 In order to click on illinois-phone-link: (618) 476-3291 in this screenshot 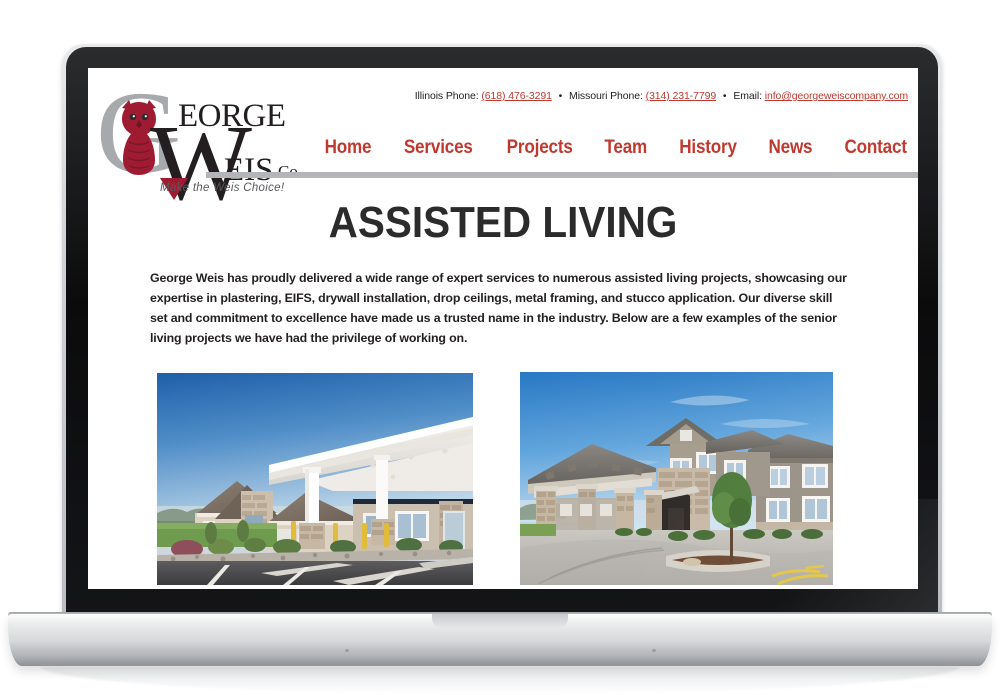, I will do `click(516, 96)`.